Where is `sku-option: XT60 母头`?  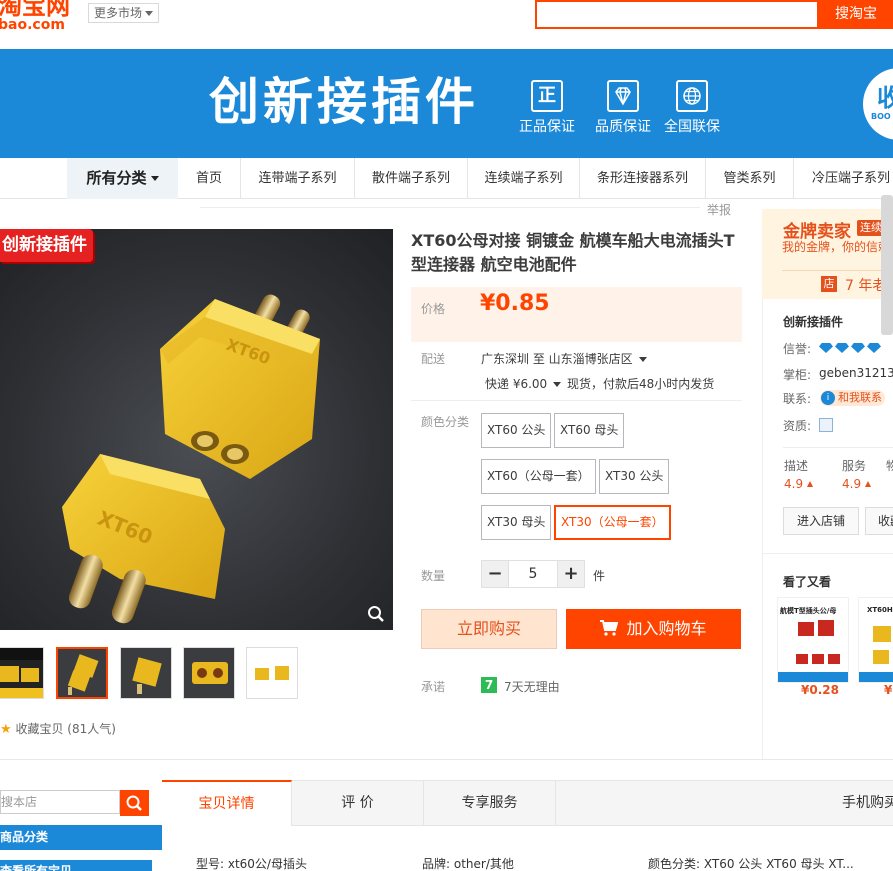
sku-option: XT60 母头 is located at coordinates (589, 430).